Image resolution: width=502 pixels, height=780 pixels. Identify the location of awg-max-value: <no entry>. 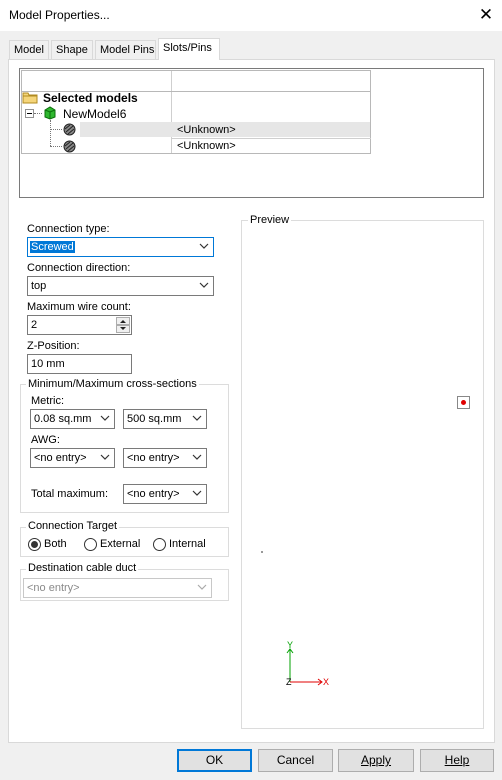
(153, 458).